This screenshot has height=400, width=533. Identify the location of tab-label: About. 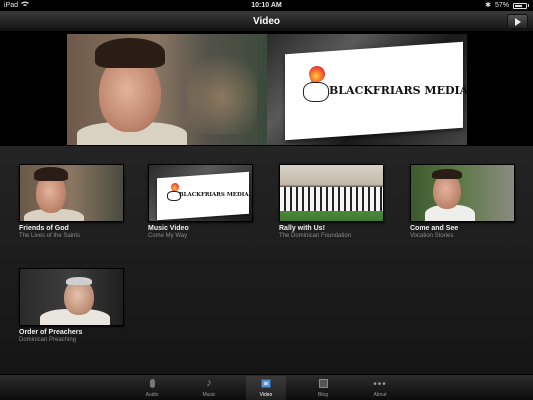
(380, 395).